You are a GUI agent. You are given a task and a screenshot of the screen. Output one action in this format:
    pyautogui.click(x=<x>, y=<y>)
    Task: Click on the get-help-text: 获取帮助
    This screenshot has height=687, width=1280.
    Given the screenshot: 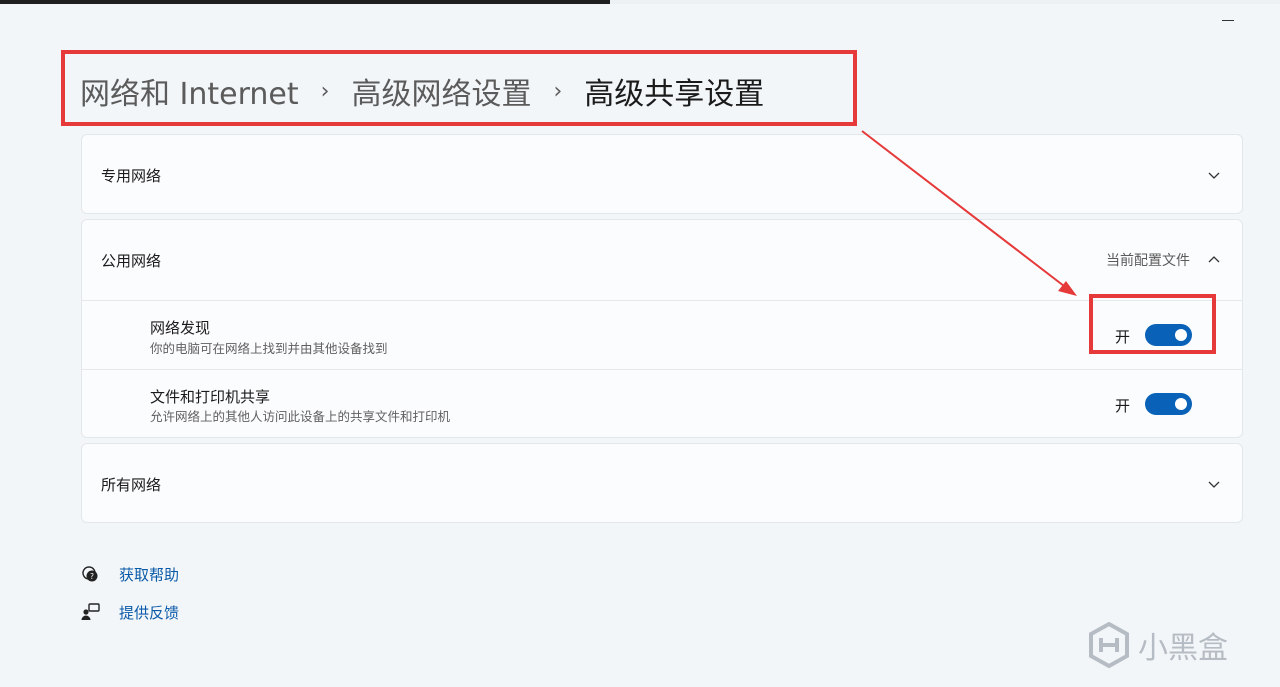 What is the action you would take?
    pyautogui.click(x=149, y=574)
    